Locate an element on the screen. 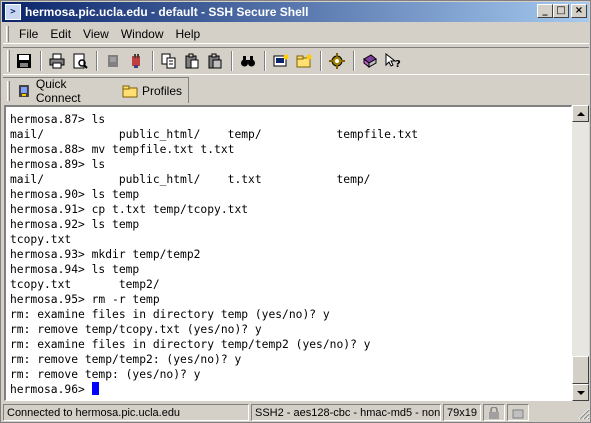  print-icon is located at coordinates (57, 61).